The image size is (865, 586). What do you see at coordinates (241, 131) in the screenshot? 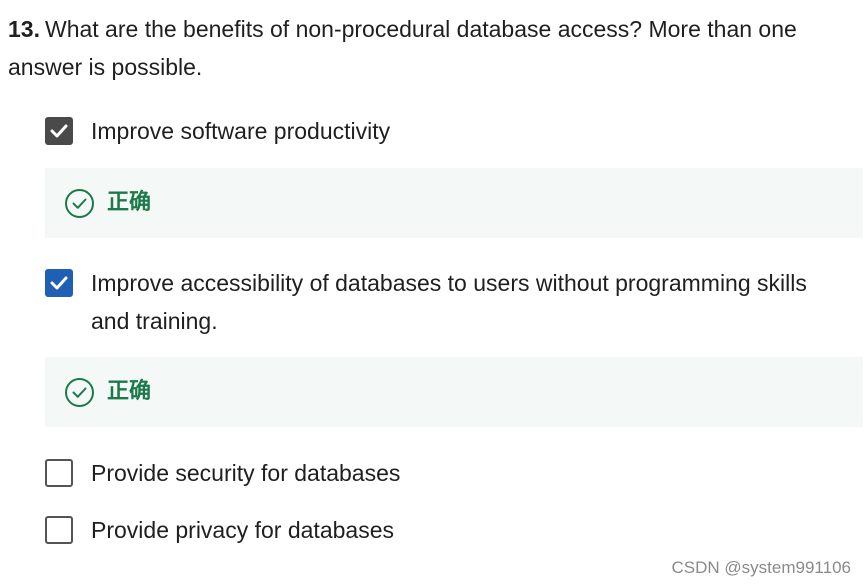
I see `option-label: Improve software productivity` at bounding box center [241, 131].